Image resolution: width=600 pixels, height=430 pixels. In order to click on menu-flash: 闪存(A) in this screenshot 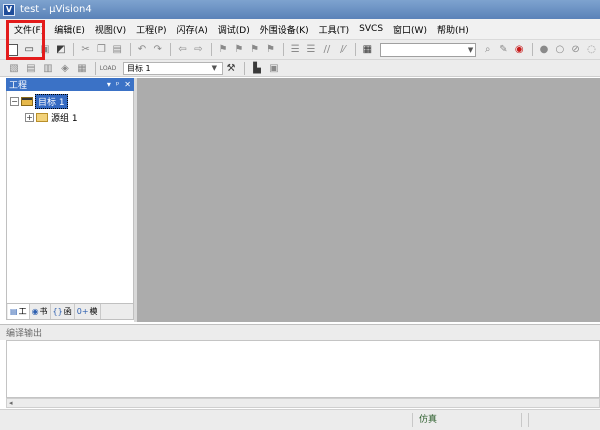, I will do `click(192, 29)`.